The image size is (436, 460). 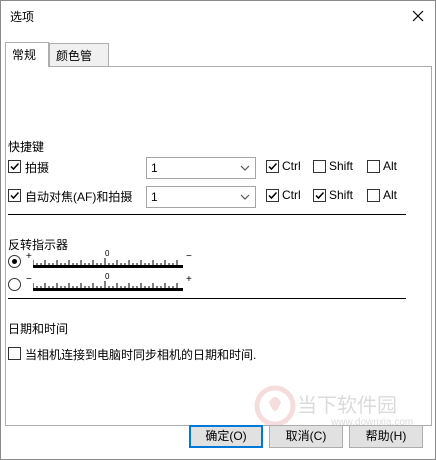 I want to click on af-shoot-key-combo: 1, so click(x=201, y=197).